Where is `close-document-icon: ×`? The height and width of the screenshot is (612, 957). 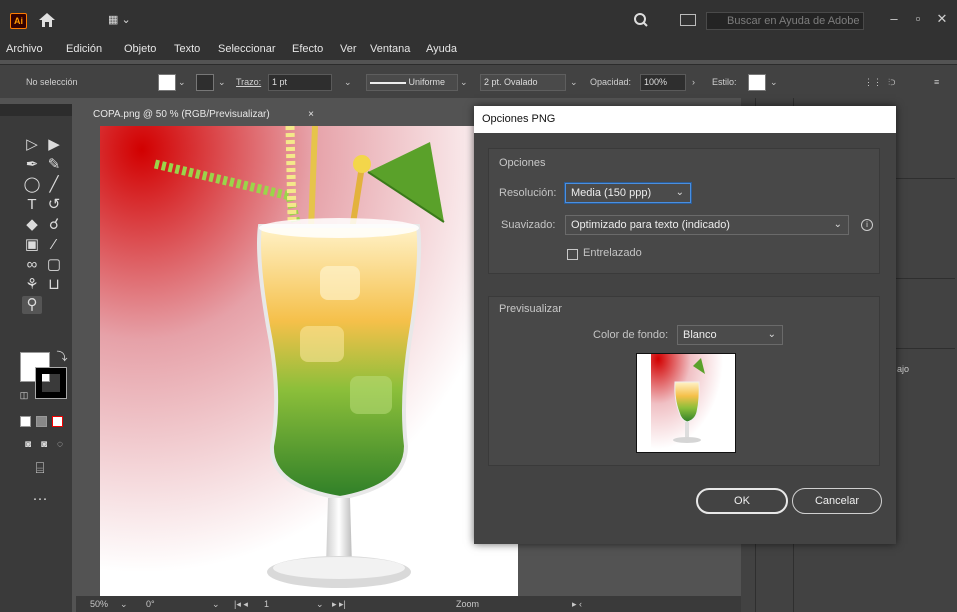
close-document-icon: × is located at coordinates (311, 115).